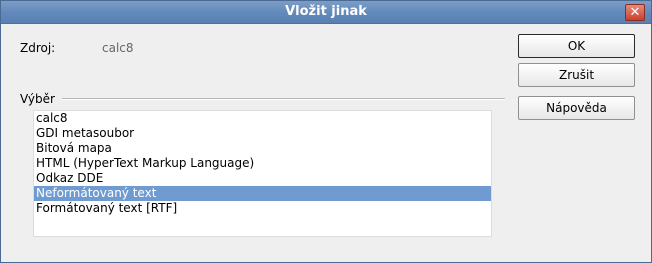 Image resolution: width=652 pixels, height=263 pixels. What do you see at coordinates (262, 118) in the screenshot?
I see `list-item-calc8: calc8` at bounding box center [262, 118].